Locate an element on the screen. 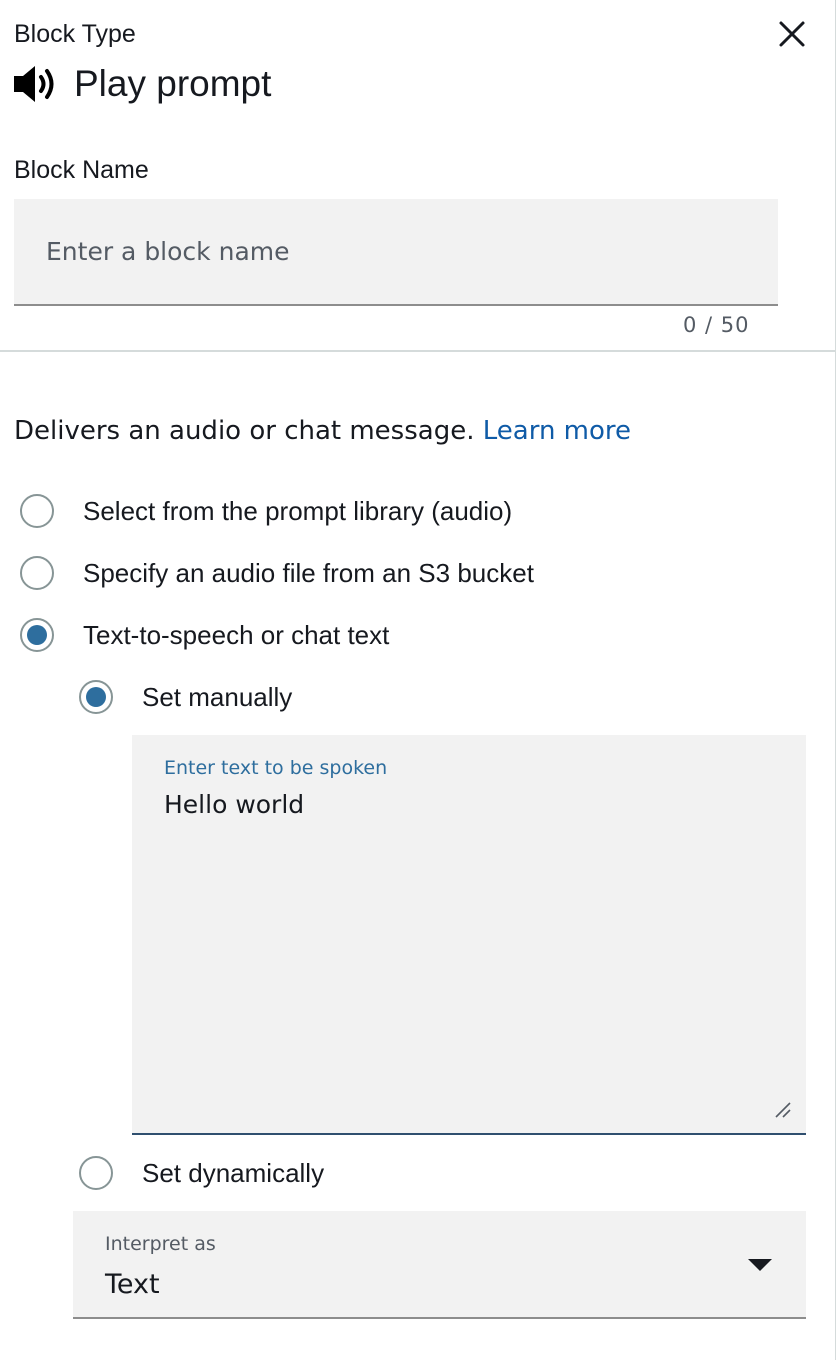 The width and height of the screenshot is (836, 1360). page-title: Play prompt is located at coordinates (173, 83).